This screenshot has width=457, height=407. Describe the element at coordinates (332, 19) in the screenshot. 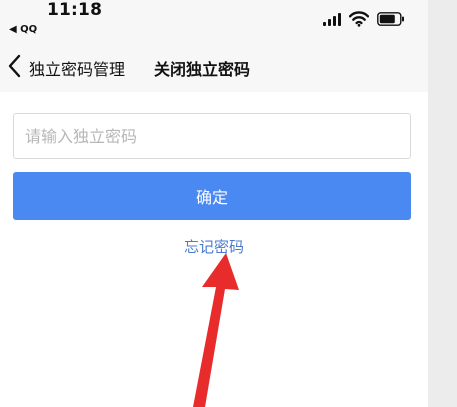

I see `signal-icon` at that location.